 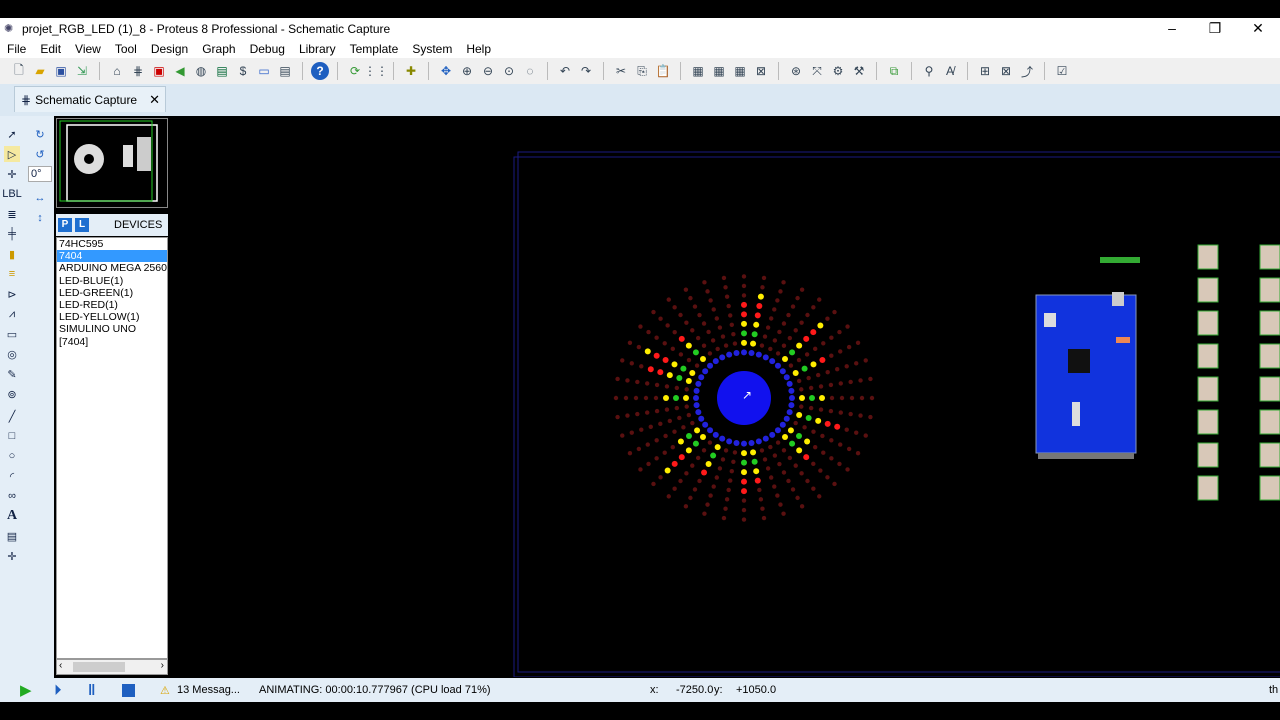 What do you see at coordinates (112, 163) in the screenshot?
I see `overview-window` at bounding box center [112, 163].